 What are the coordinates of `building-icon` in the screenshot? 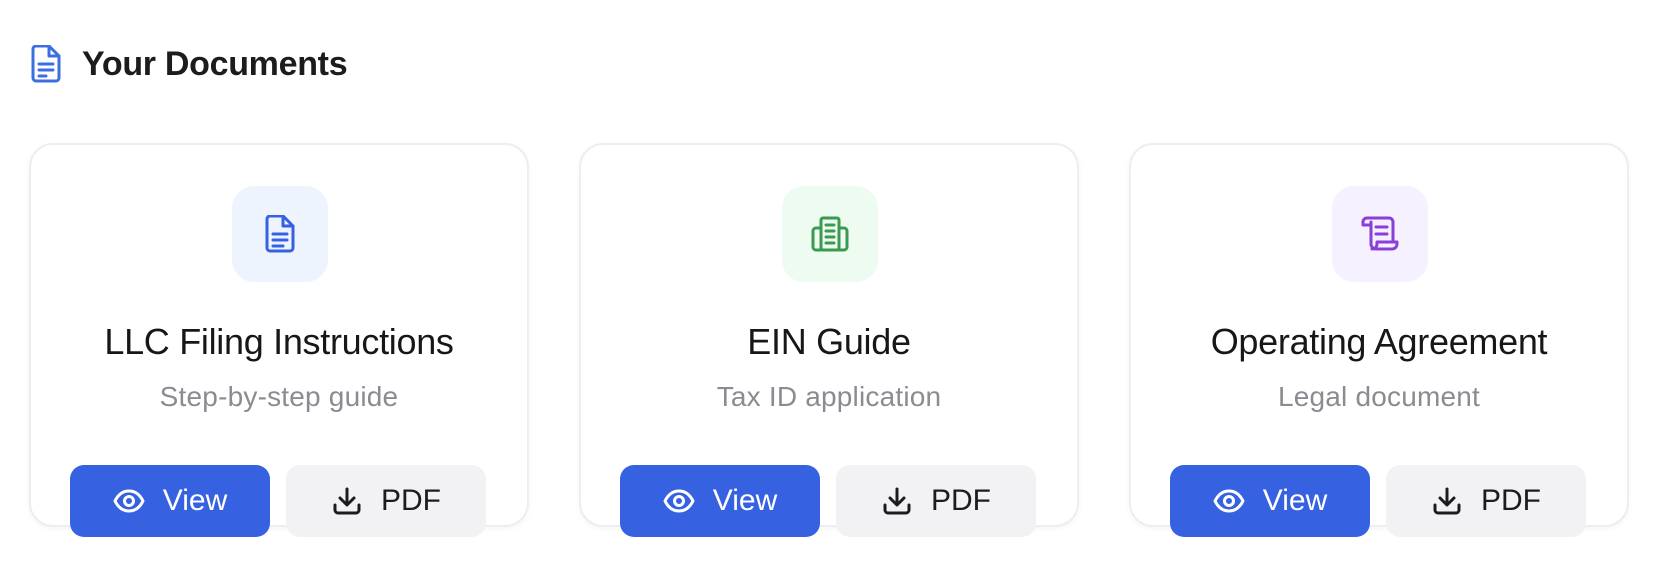 It's located at (830, 234).